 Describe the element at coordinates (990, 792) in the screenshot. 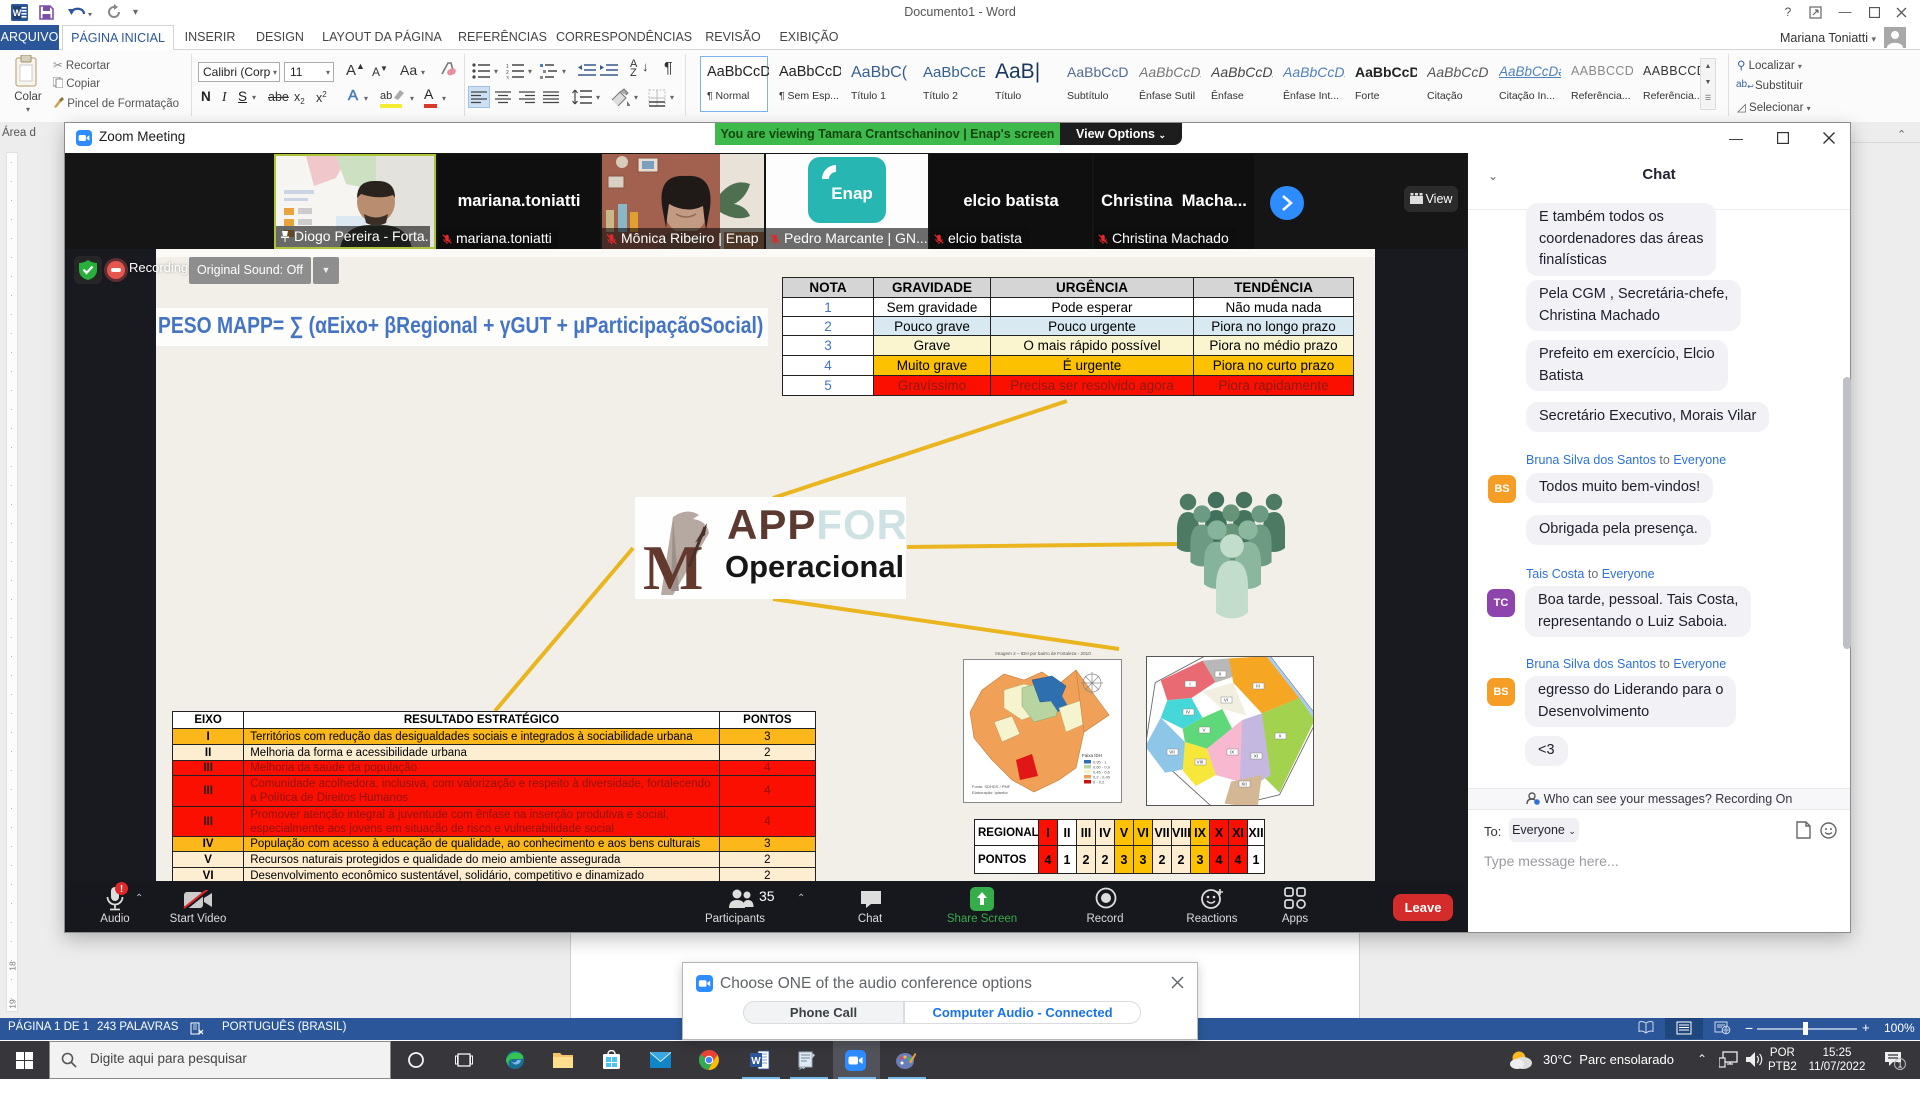

I see `svg-text: Elaboração: Iplanfor` at that location.